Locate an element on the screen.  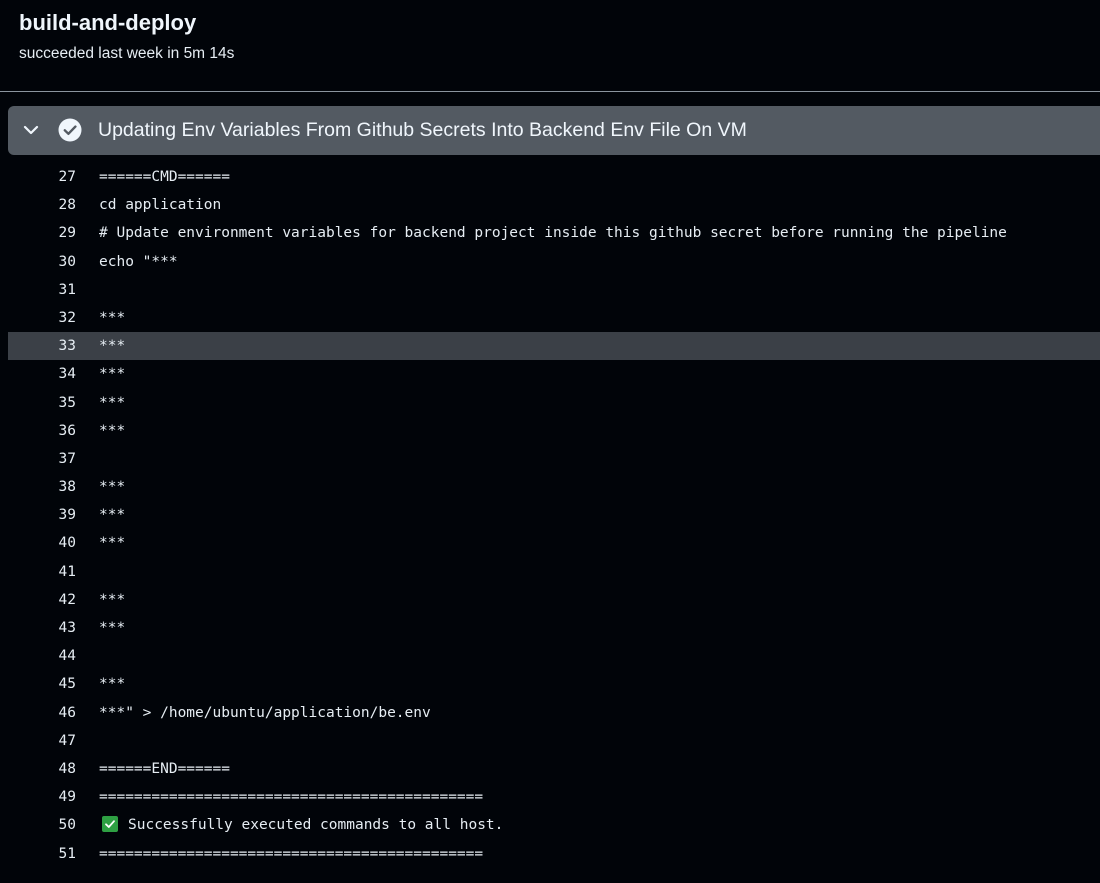
line-number: 49 is located at coordinates (42, 797).